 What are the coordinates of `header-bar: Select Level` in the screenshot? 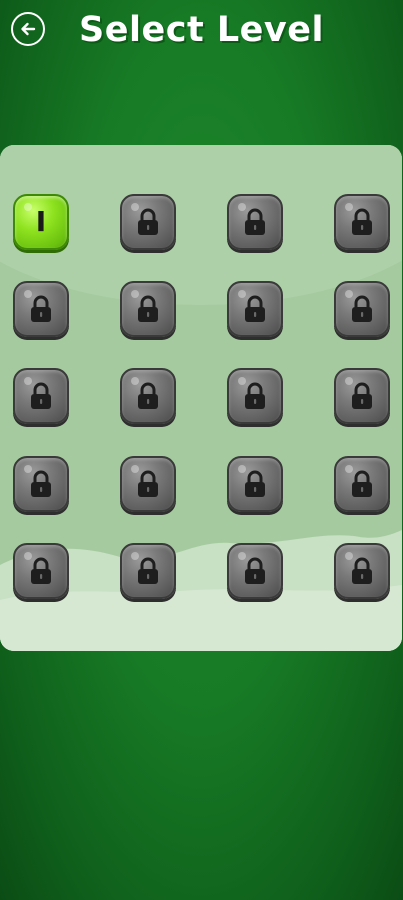 It's located at (201, 35).